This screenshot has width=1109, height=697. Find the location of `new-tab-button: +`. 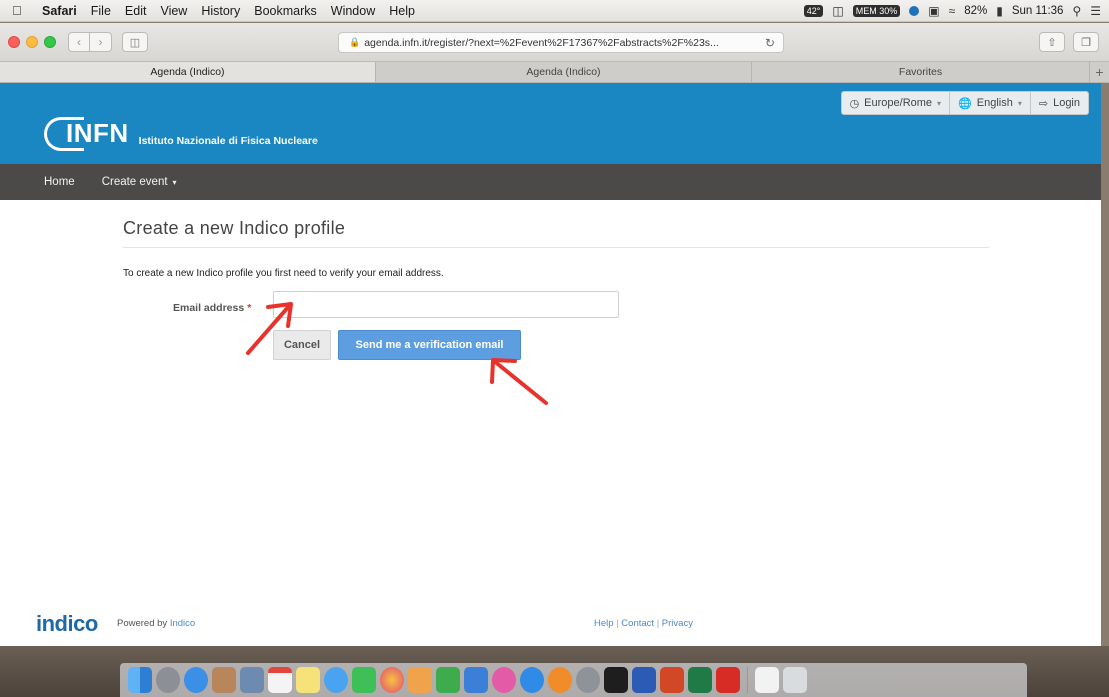

new-tab-button: + is located at coordinates (1099, 72).